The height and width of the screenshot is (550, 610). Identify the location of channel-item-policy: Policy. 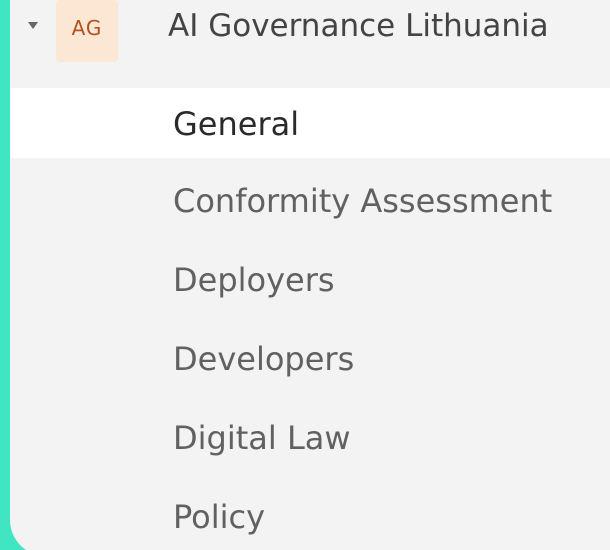
(310, 514).